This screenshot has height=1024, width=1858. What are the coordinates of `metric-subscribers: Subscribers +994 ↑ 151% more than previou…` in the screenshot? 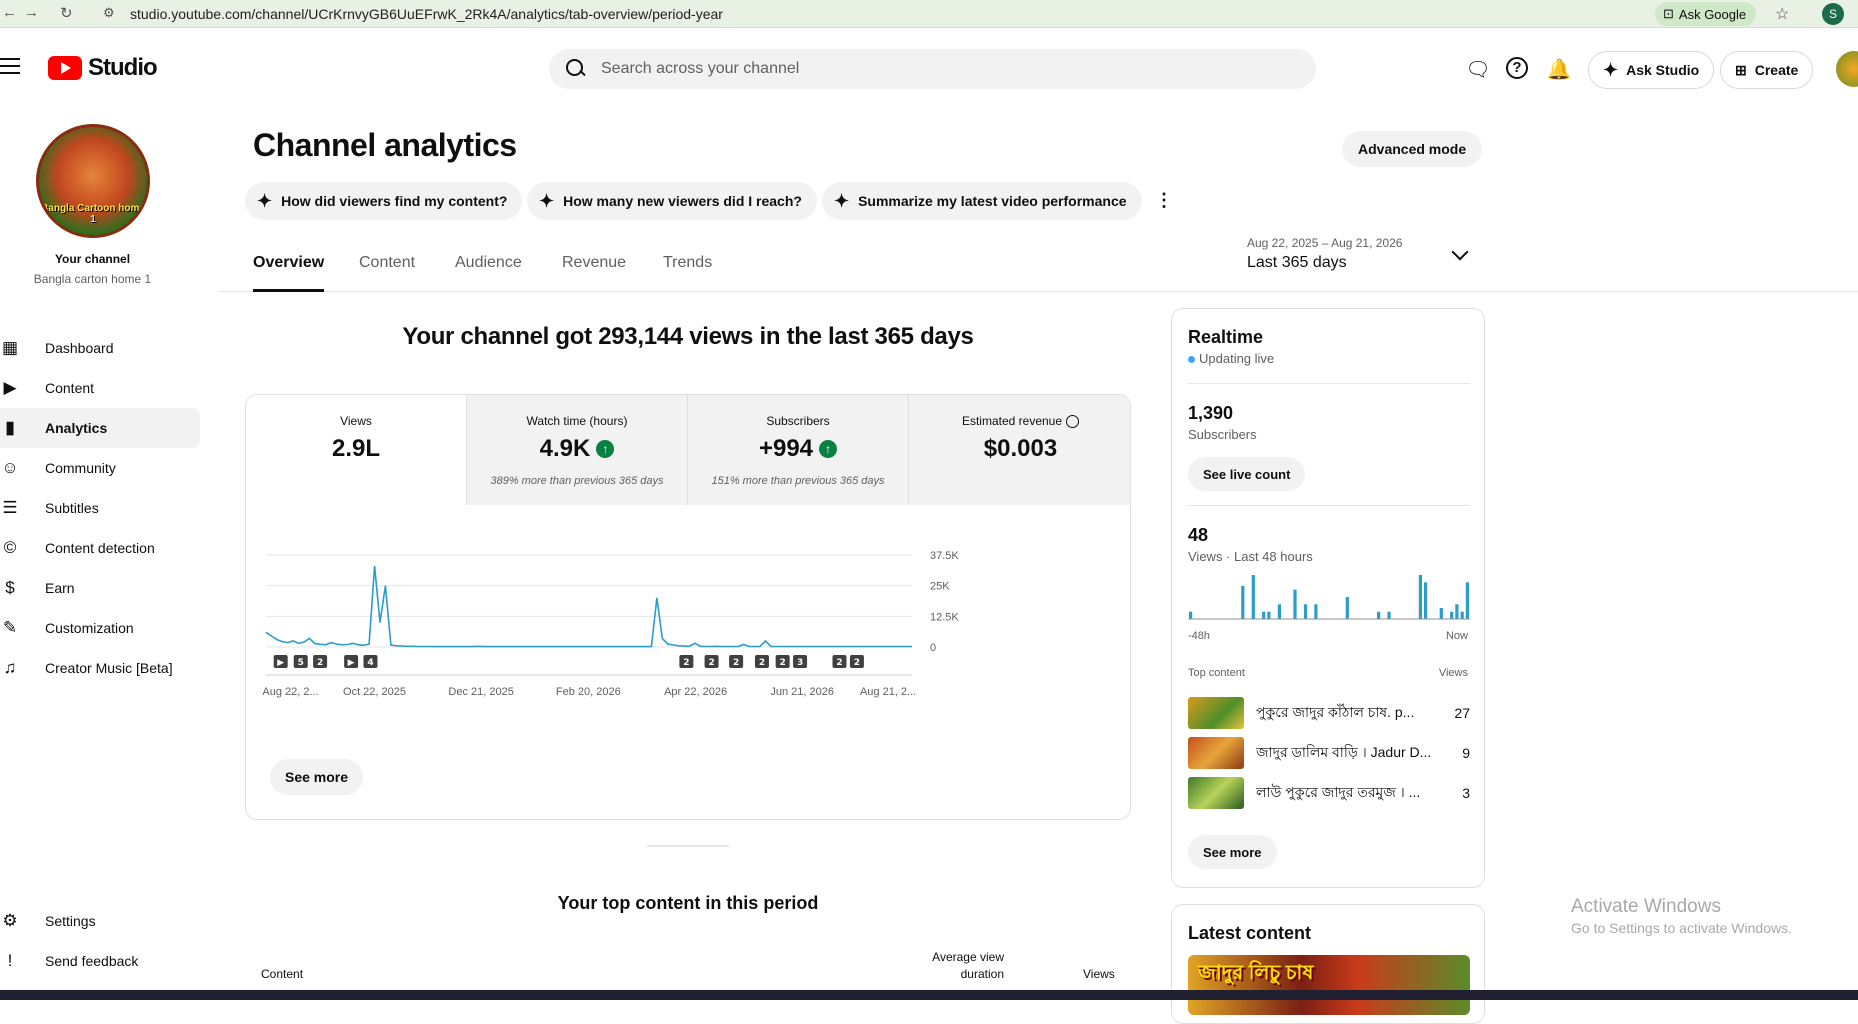 It's located at (798, 450).